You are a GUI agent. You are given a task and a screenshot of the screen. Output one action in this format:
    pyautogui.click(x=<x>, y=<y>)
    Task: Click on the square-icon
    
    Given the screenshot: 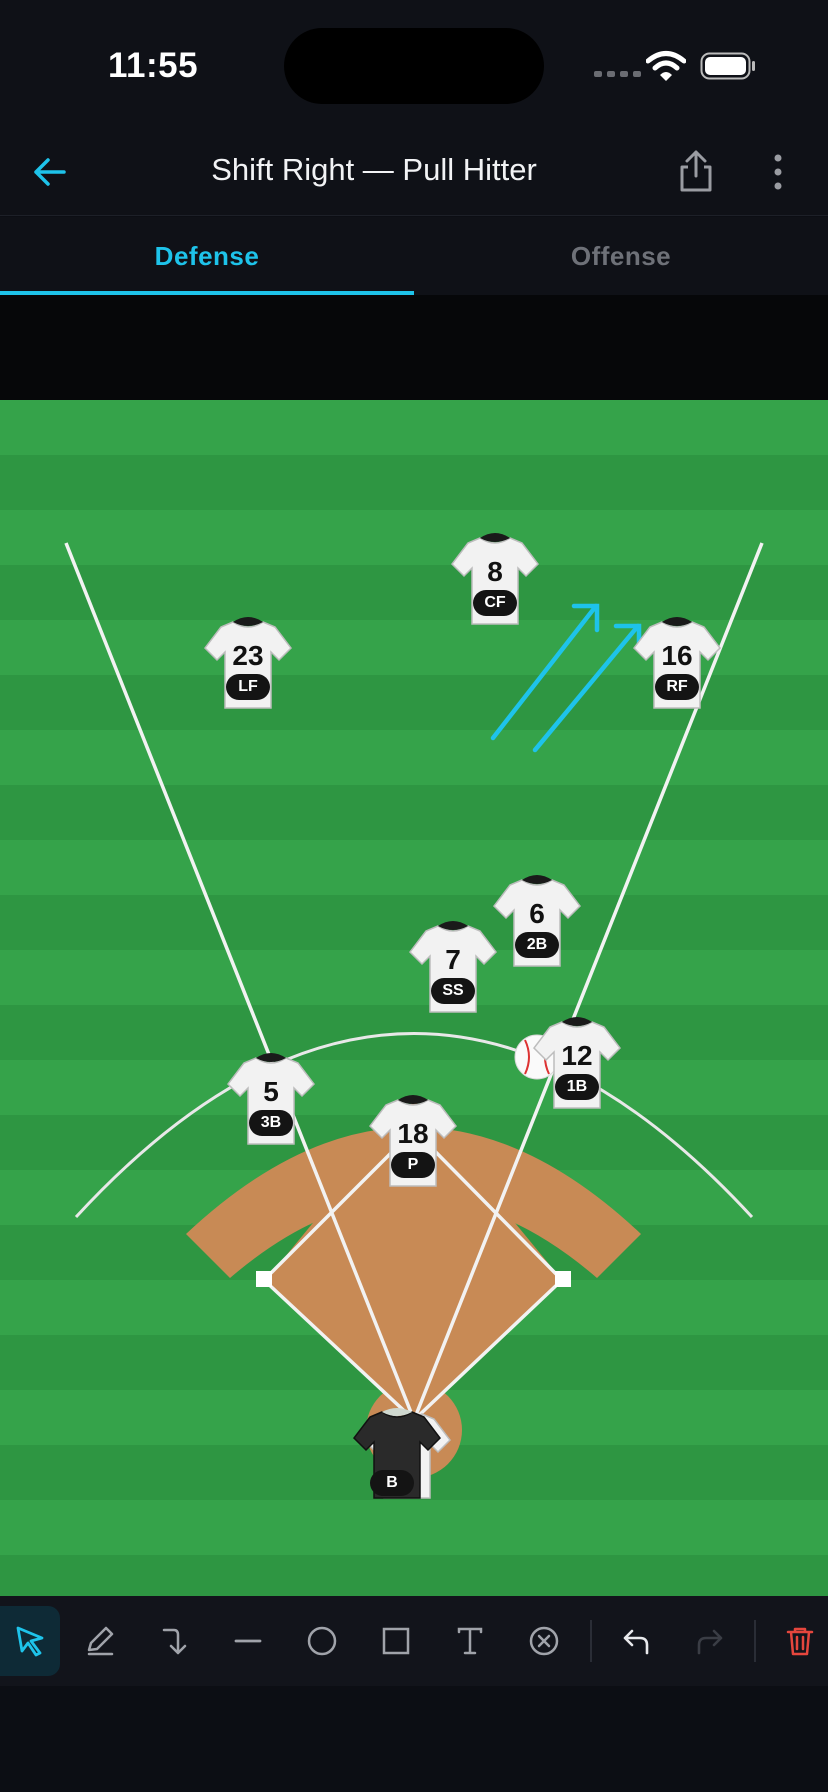 What is the action you would take?
    pyautogui.click(x=396, y=1641)
    